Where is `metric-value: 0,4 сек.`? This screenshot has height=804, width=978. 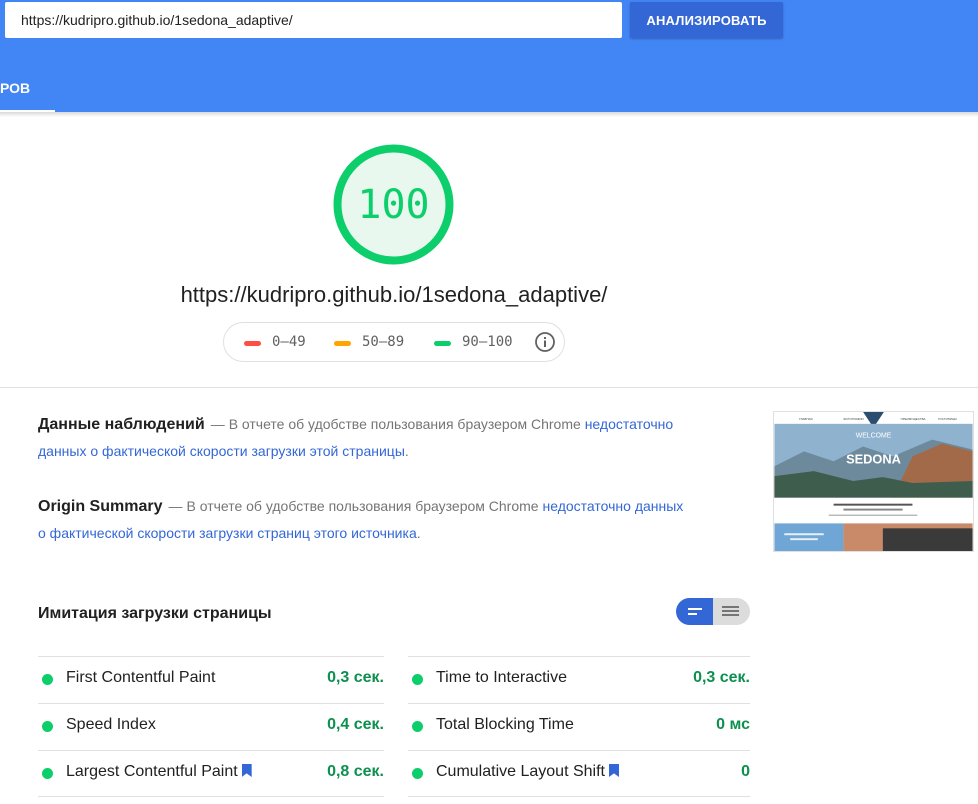
metric-value: 0,4 сек. is located at coordinates (355, 724).